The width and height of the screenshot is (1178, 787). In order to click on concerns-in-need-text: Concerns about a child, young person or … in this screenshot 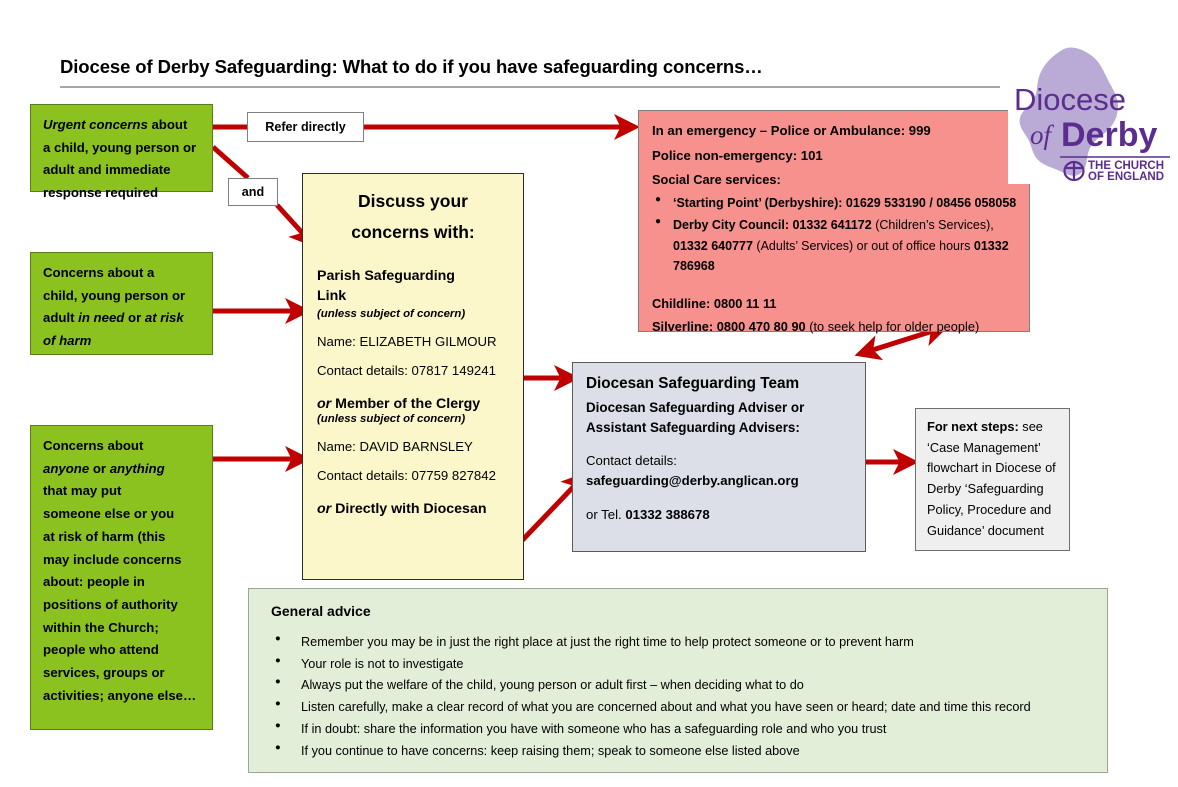, I will do `click(114, 307)`.